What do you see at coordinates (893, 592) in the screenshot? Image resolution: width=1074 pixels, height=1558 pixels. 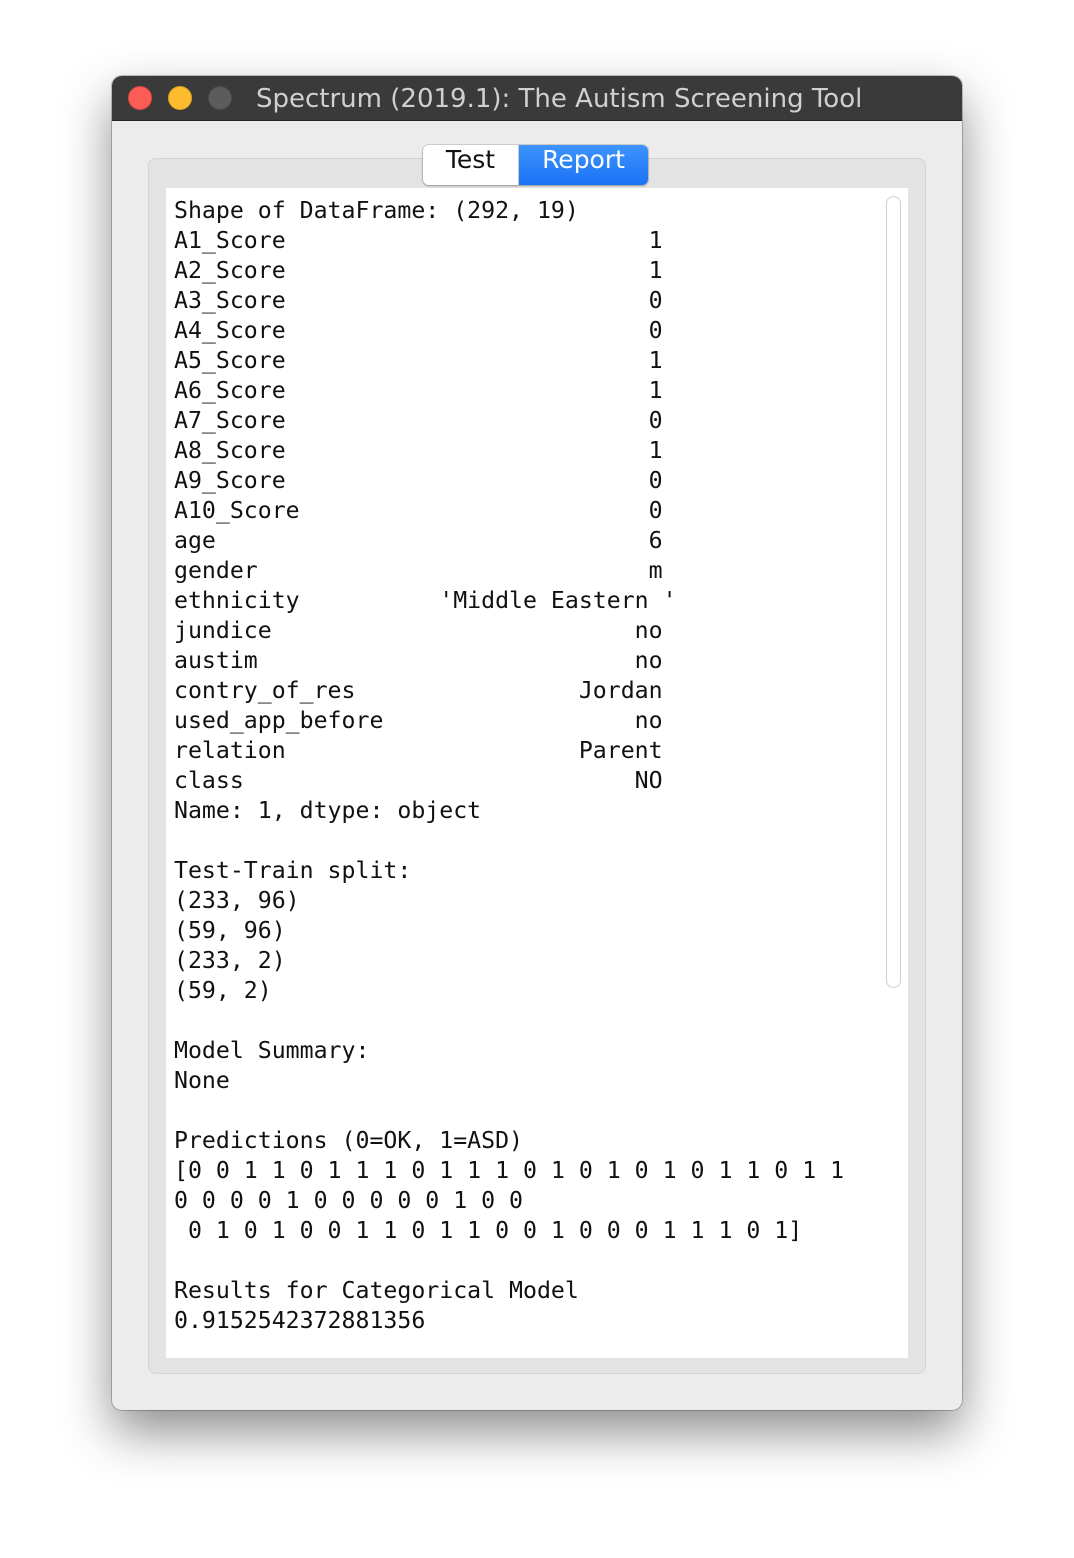 I see `scrollbar-thumb` at bounding box center [893, 592].